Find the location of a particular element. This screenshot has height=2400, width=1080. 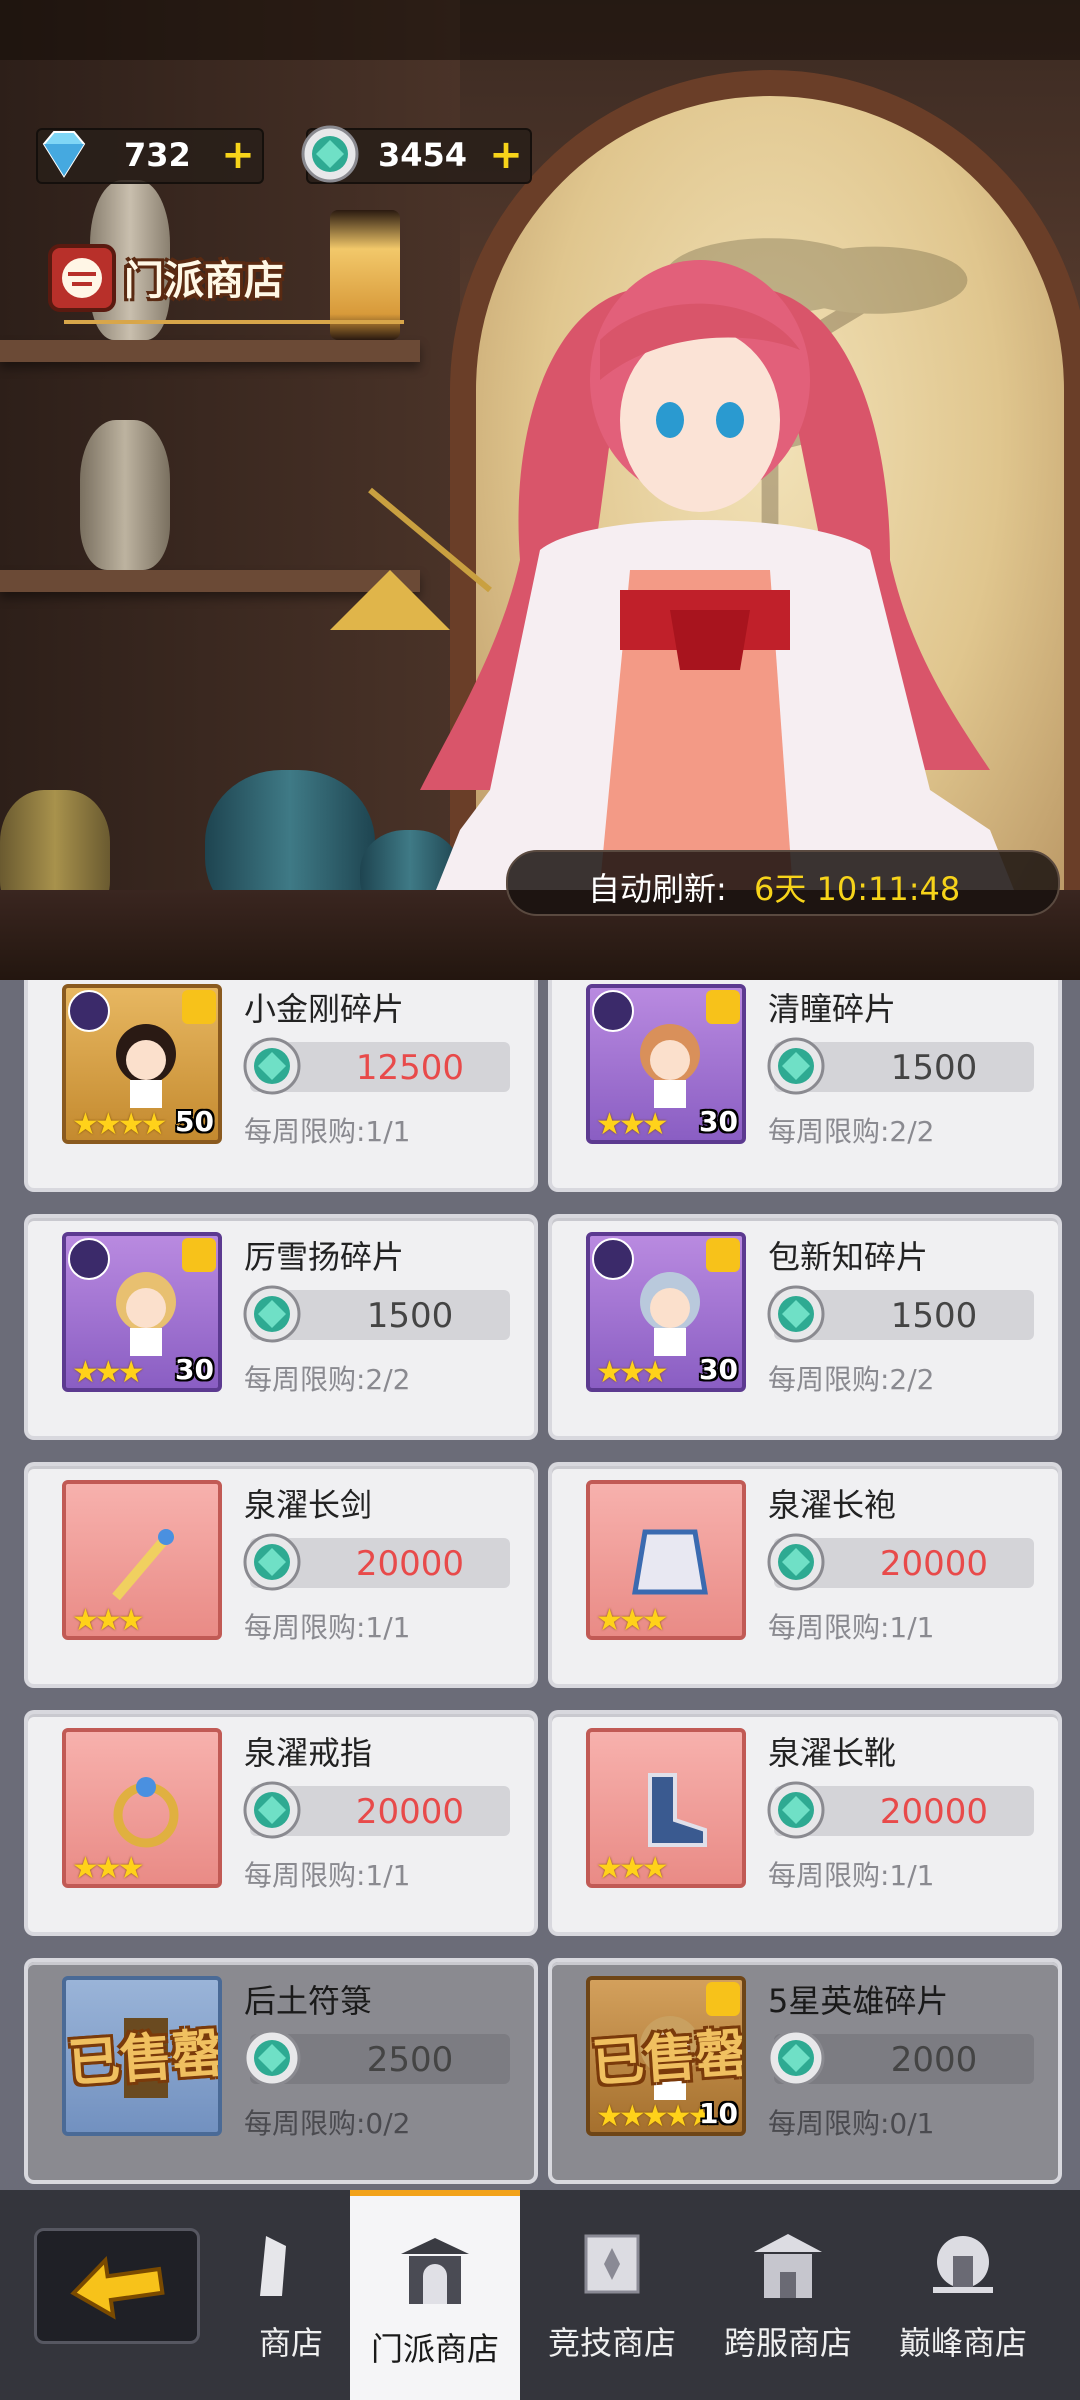

talisman-icon: 已售罄 is located at coordinates (142, 2056).